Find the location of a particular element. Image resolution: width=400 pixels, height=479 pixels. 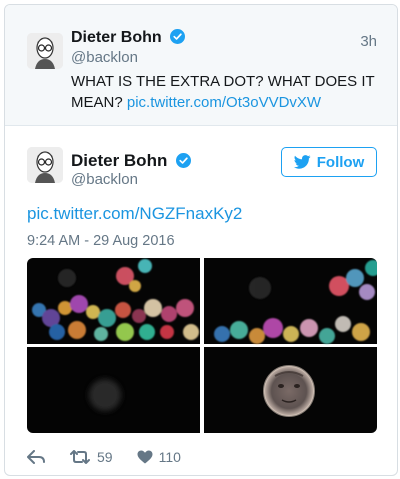

retweet-count: 59 is located at coordinates (105, 457).